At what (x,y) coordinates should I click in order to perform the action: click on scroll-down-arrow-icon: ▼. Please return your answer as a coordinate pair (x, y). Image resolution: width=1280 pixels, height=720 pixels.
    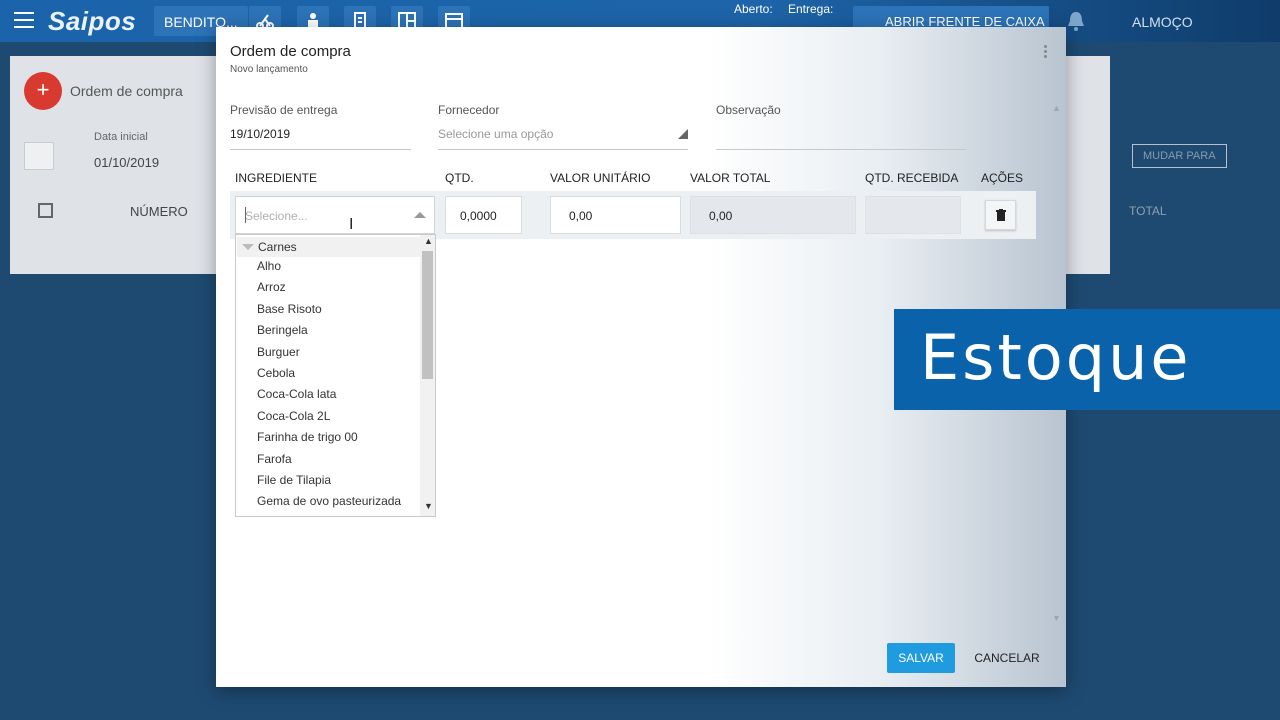
    Looking at the image, I should click on (428, 506).